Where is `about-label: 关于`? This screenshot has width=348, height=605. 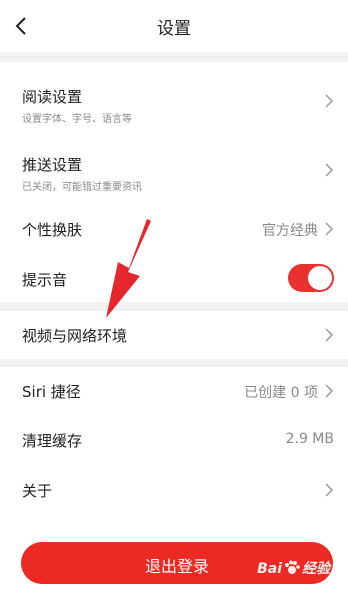
about-label: 关于 is located at coordinates (37, 491).